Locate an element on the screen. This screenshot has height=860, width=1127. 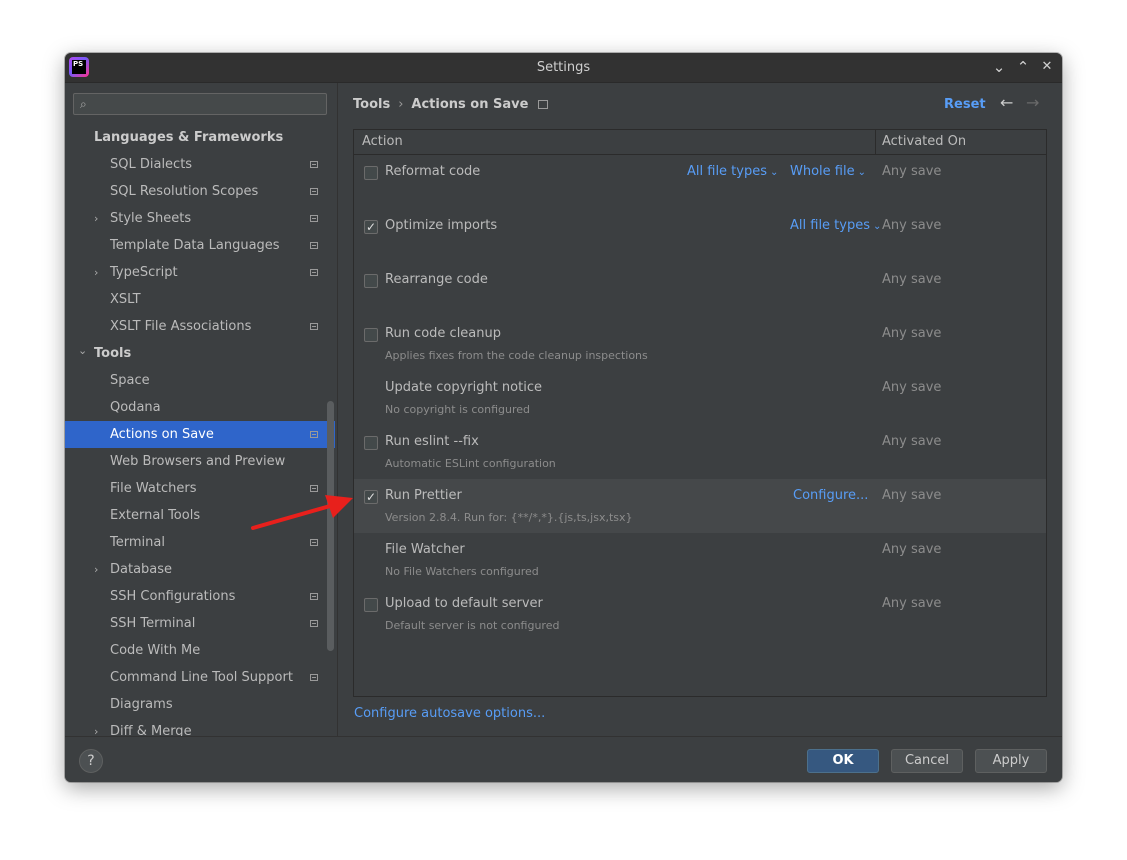
sidebar-item: Command Line Tool Support is located at coordinates (200, 677).